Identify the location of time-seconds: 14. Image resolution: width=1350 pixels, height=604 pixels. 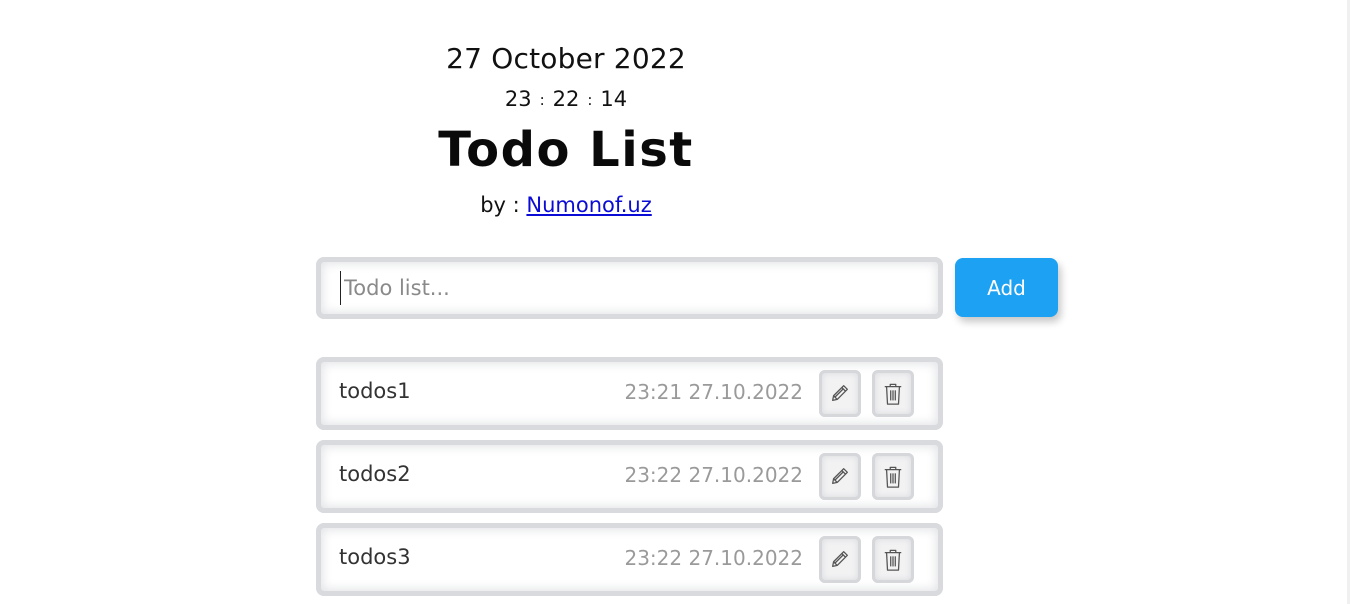
(614, 99).